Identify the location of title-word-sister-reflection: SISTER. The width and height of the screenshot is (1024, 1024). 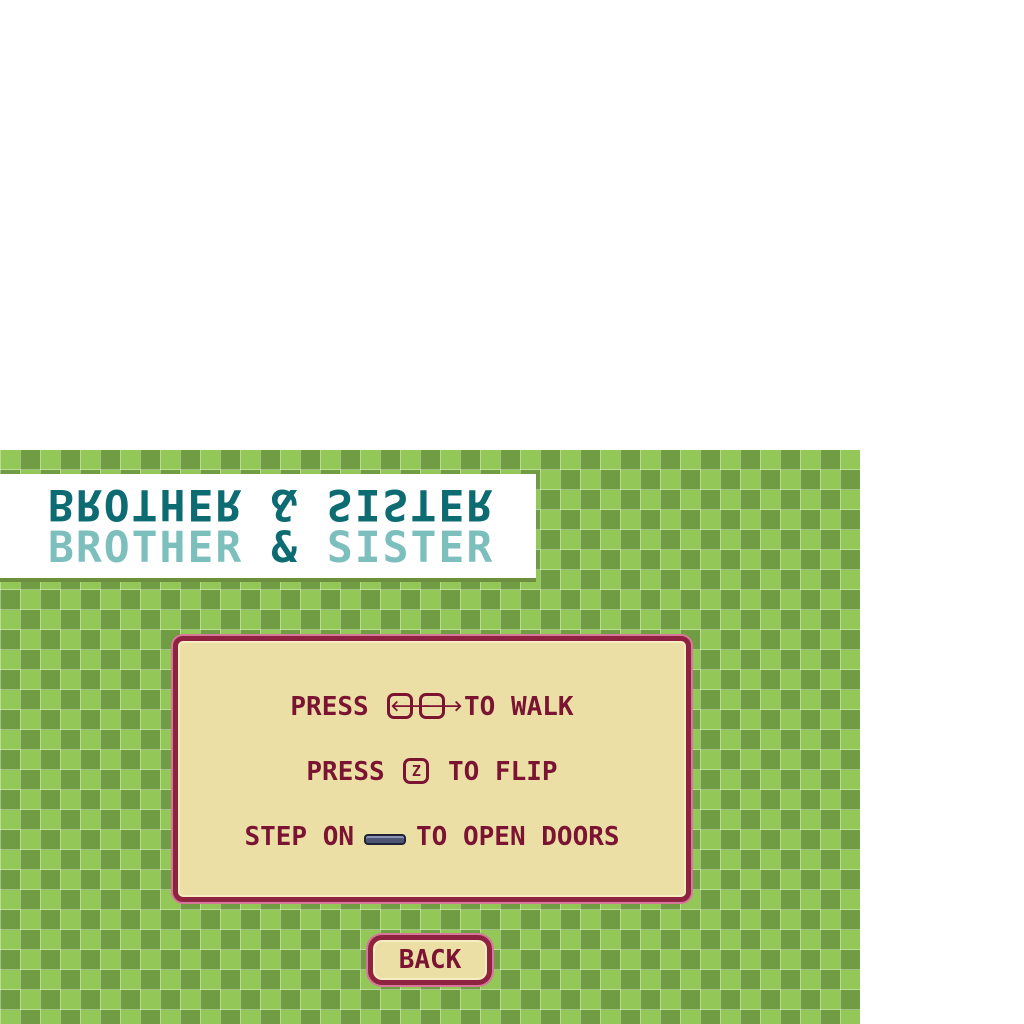
(410, 504).